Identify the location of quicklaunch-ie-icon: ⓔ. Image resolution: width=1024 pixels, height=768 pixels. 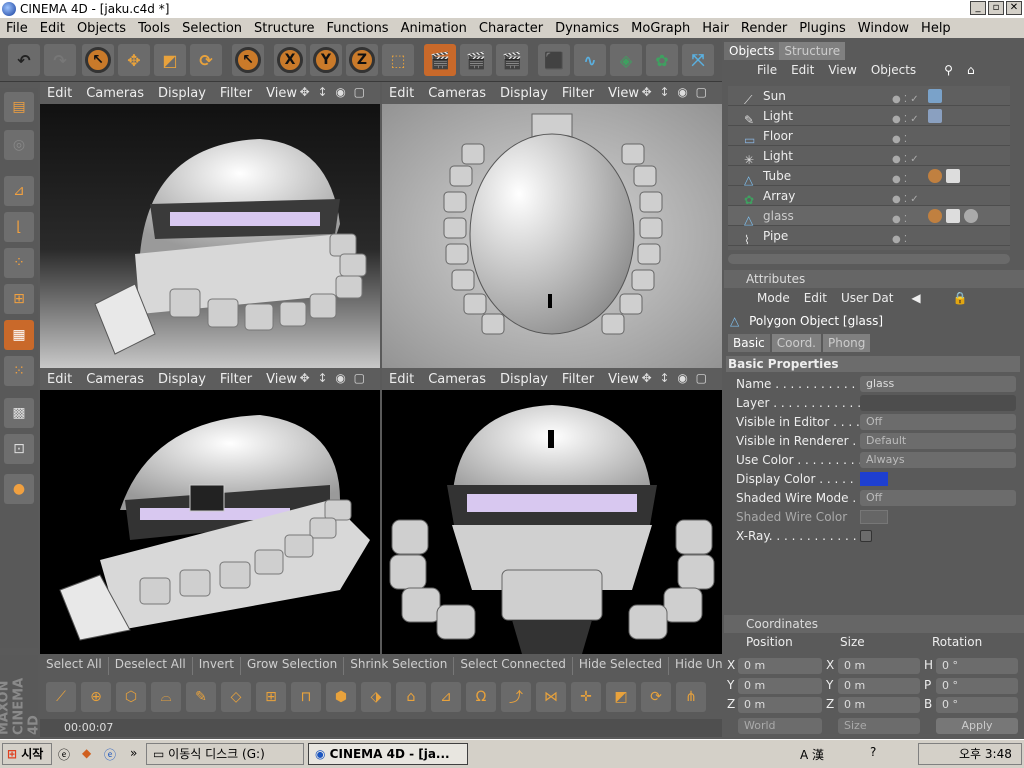
(64, 754).